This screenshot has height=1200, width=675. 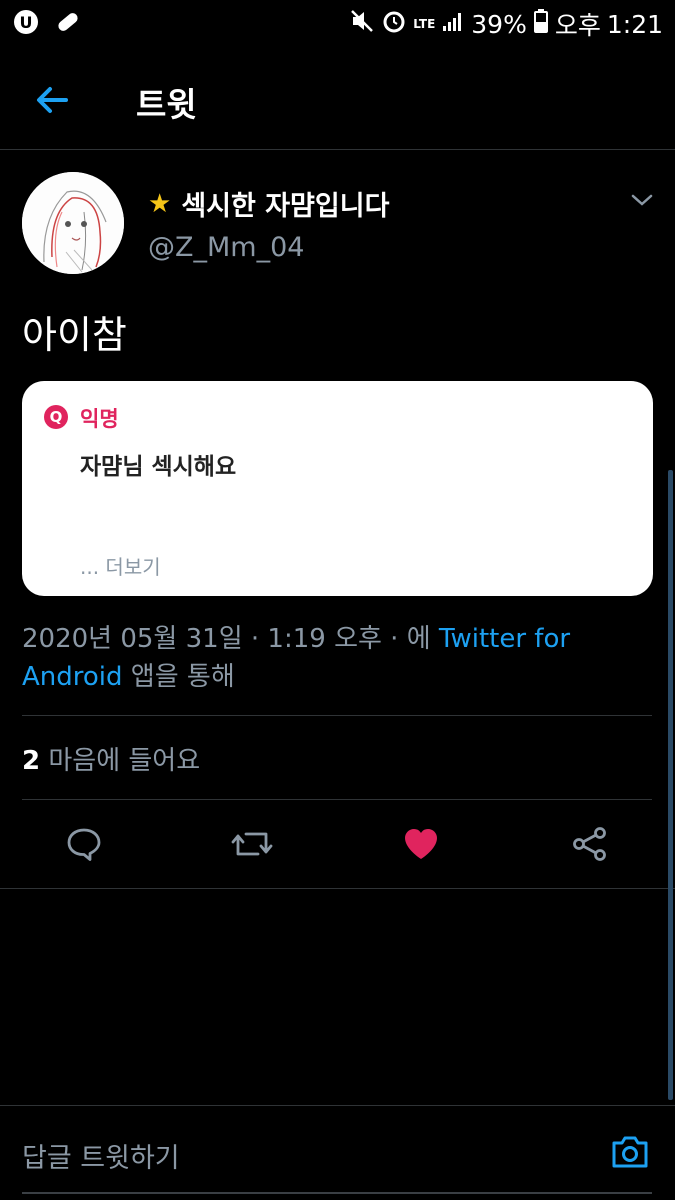 I want to click on user-handle: @Z_Mm_04, so click(x=226, y=247).